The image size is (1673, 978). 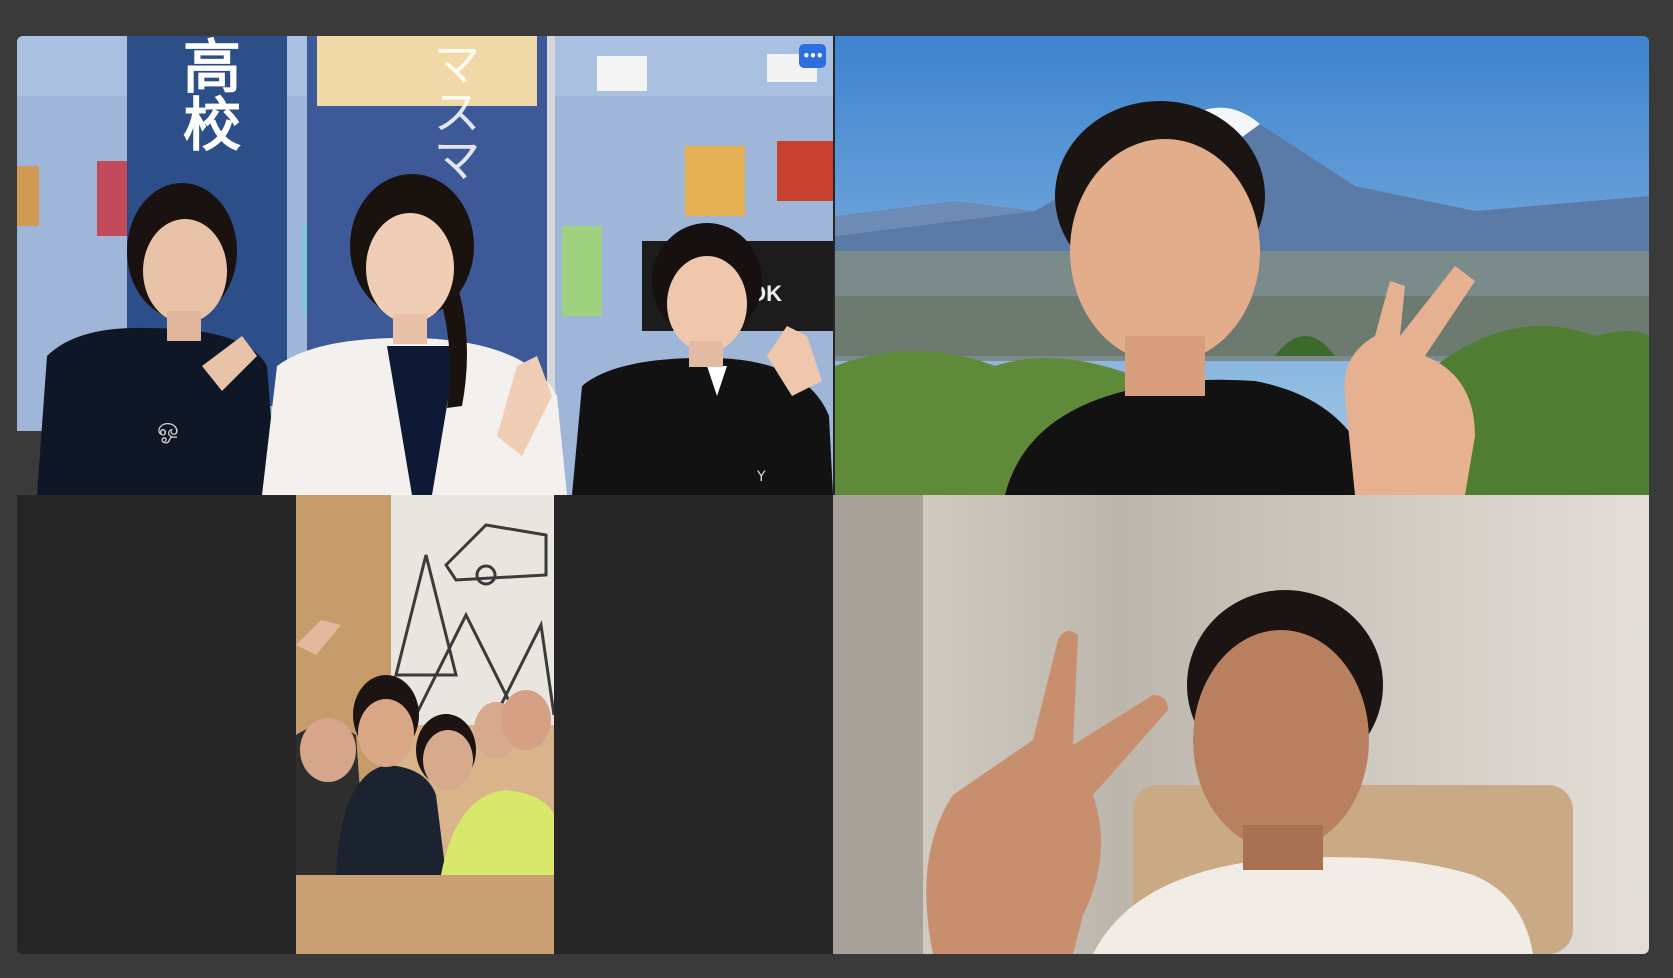 What do you see at coordinates (761, 477) in the screenshot?
I see `svg-text: Y` at bounding box center [761, 477].